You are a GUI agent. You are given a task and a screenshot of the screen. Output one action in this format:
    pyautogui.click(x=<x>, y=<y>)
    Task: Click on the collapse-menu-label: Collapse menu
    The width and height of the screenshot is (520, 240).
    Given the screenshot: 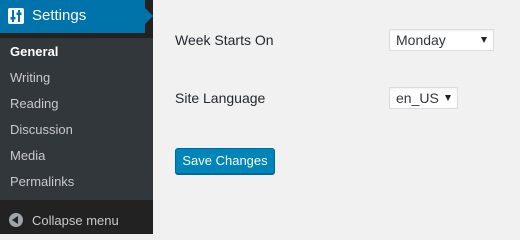 What is the action you would take?
    pyautogui.click(x=75, y=220)
    